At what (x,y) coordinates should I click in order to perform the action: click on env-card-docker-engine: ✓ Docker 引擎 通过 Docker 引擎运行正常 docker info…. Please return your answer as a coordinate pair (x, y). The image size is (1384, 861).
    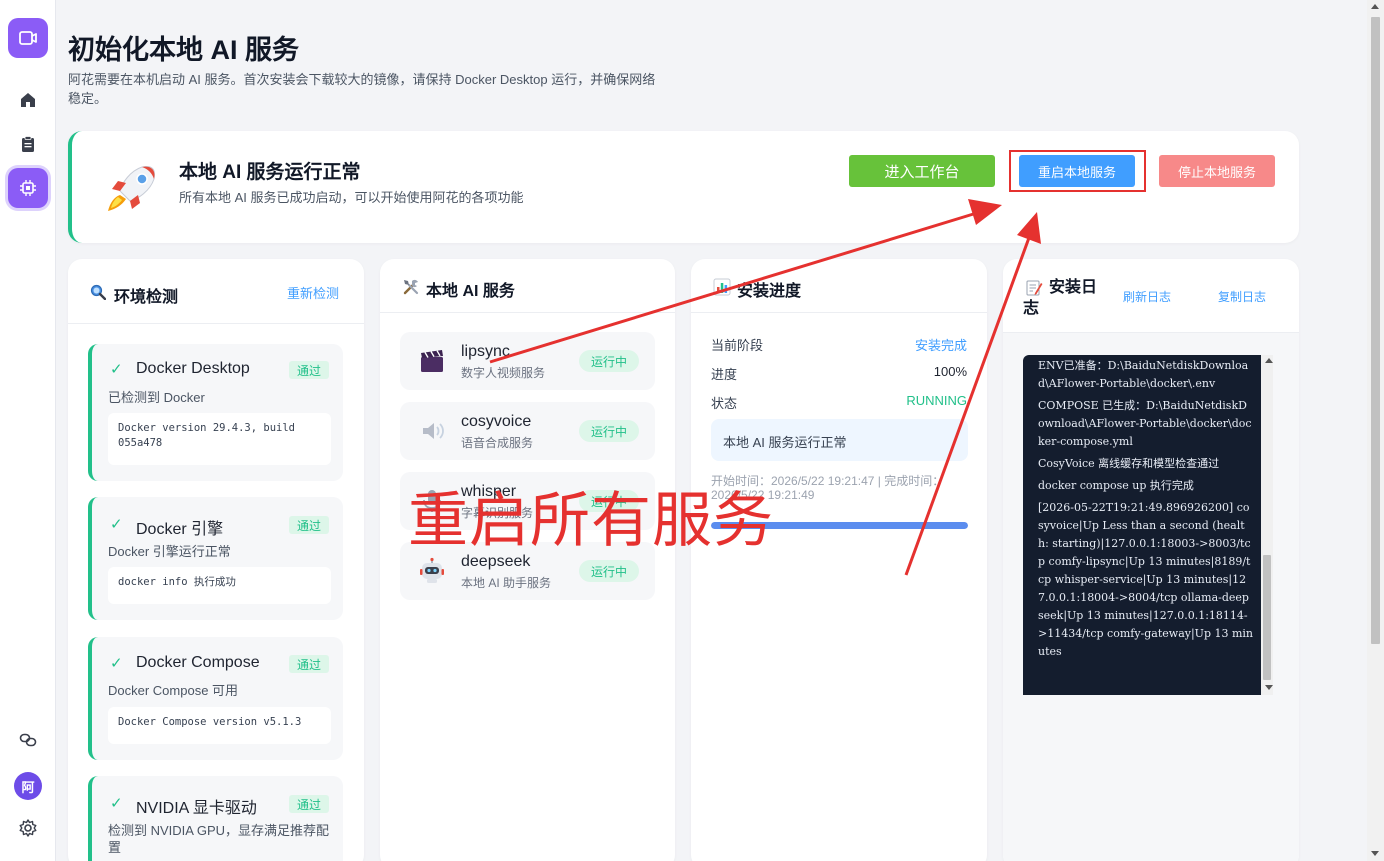
    Looking at the image, I should click on (215, 558).